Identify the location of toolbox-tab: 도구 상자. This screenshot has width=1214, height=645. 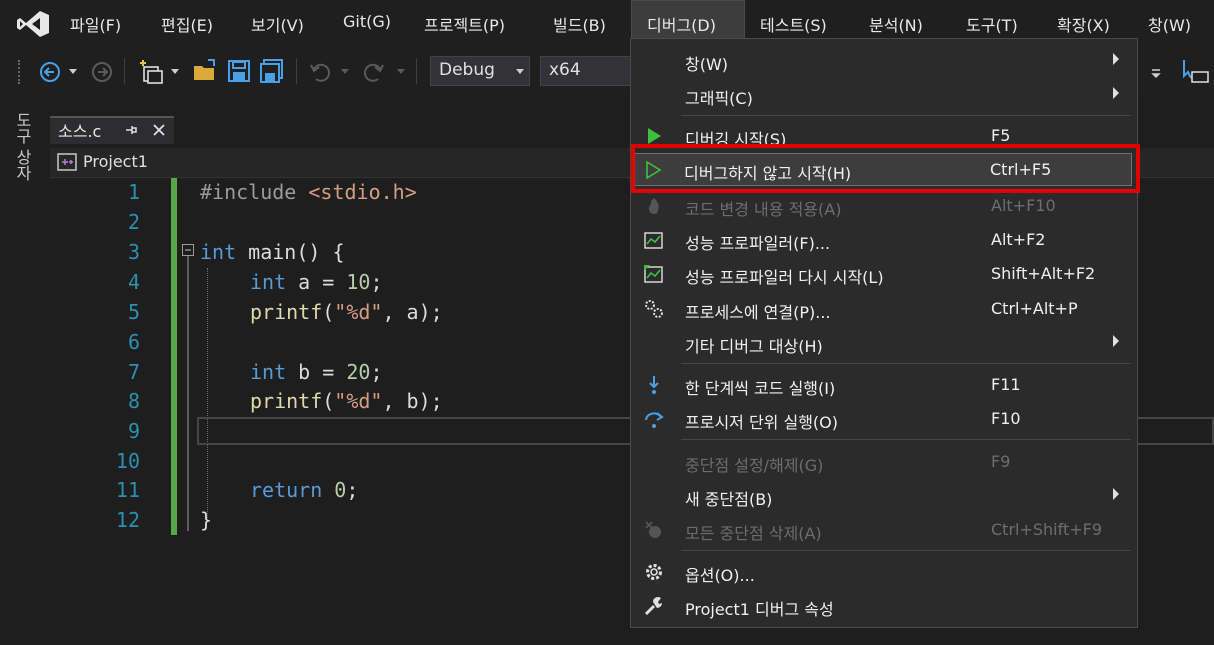
(23, 146).